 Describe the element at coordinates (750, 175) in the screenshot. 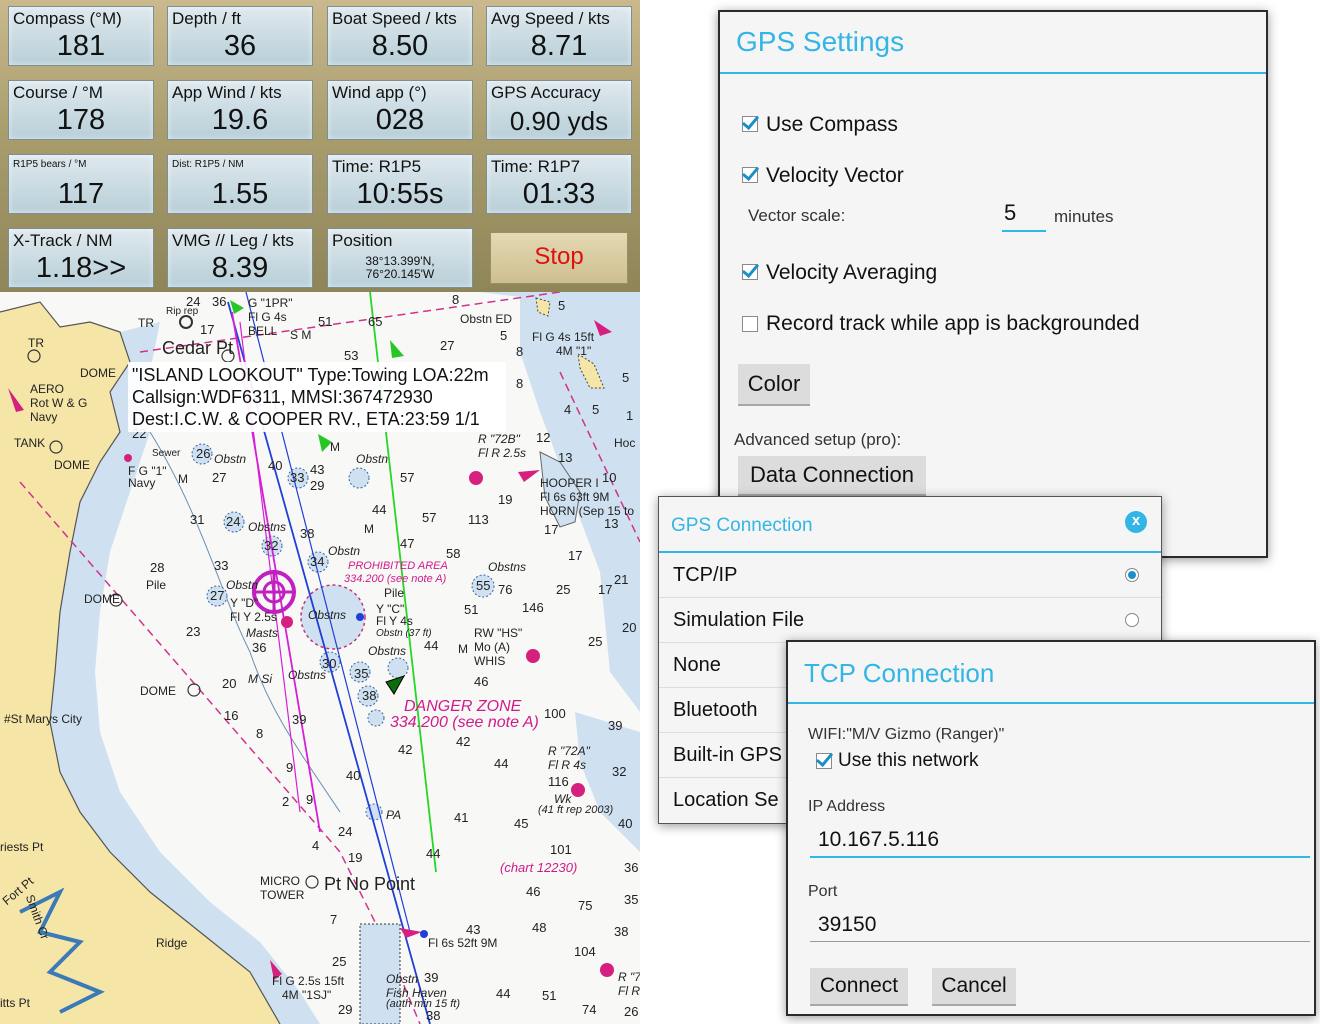

I see `velocity-vector-checkbox` at that location.